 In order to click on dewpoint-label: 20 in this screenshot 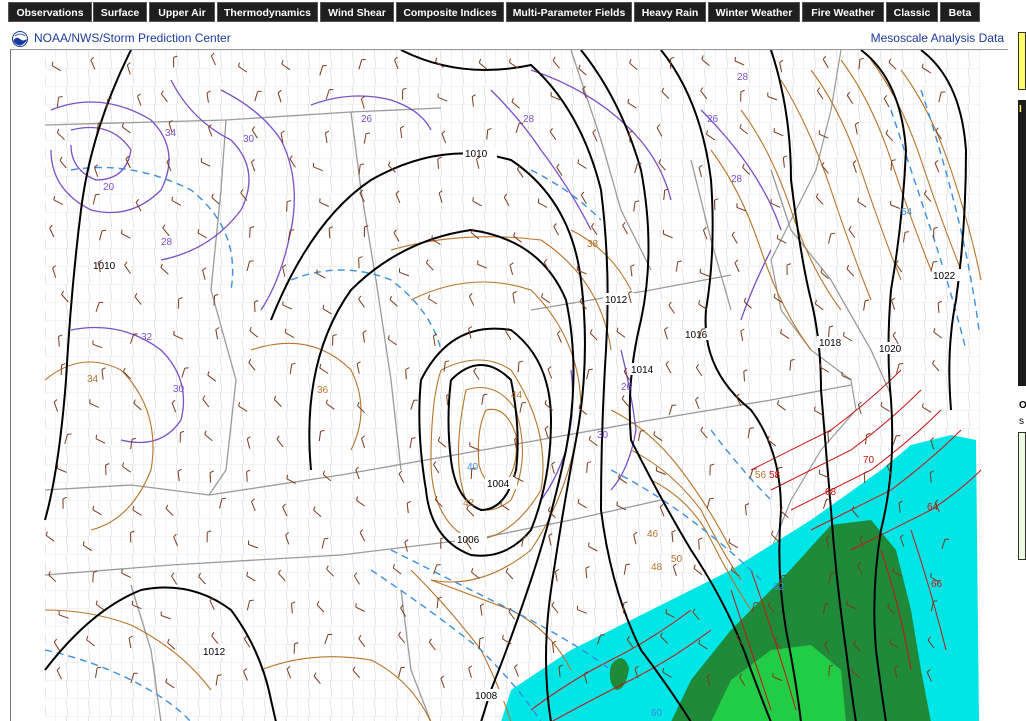, I will do `click(109, 187)`.